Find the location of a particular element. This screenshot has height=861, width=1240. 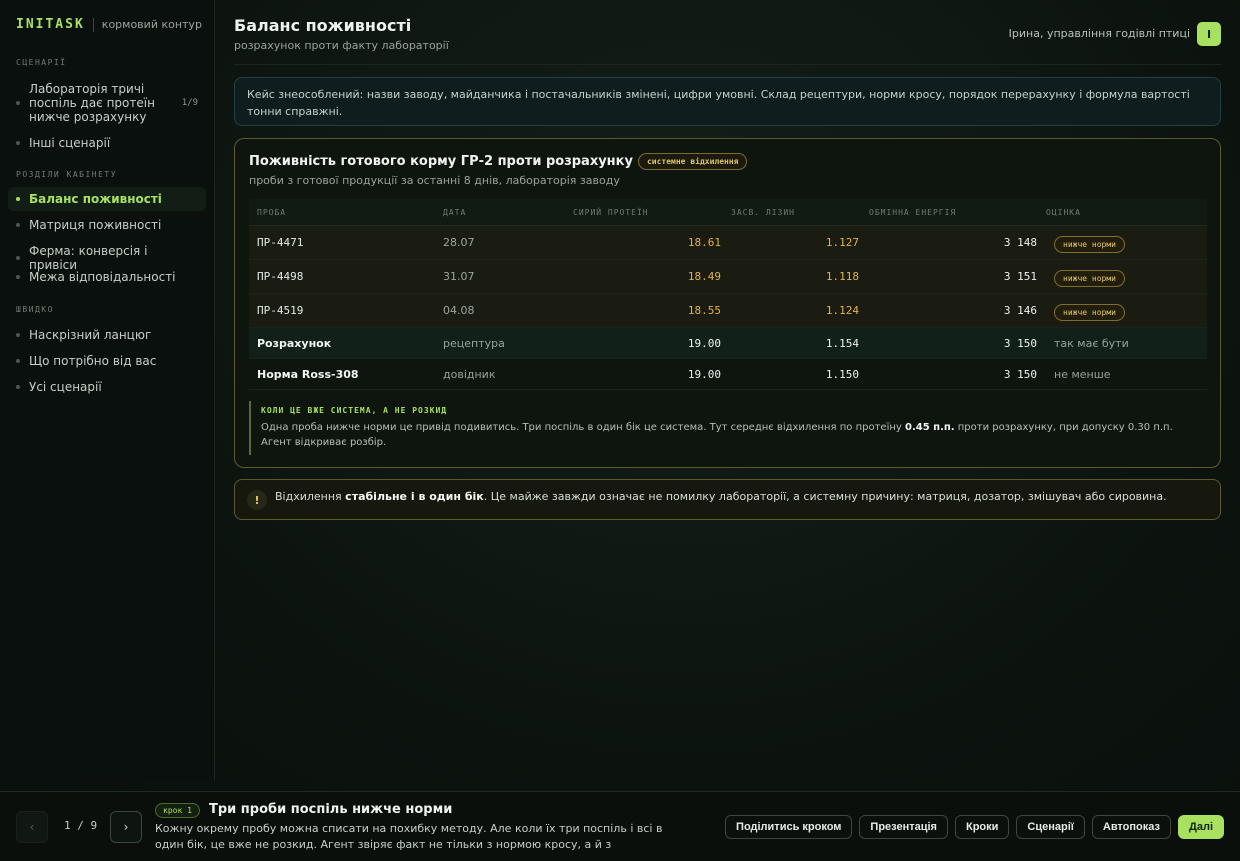

sample-date: 31.07 is located at coordinates (459, 276).